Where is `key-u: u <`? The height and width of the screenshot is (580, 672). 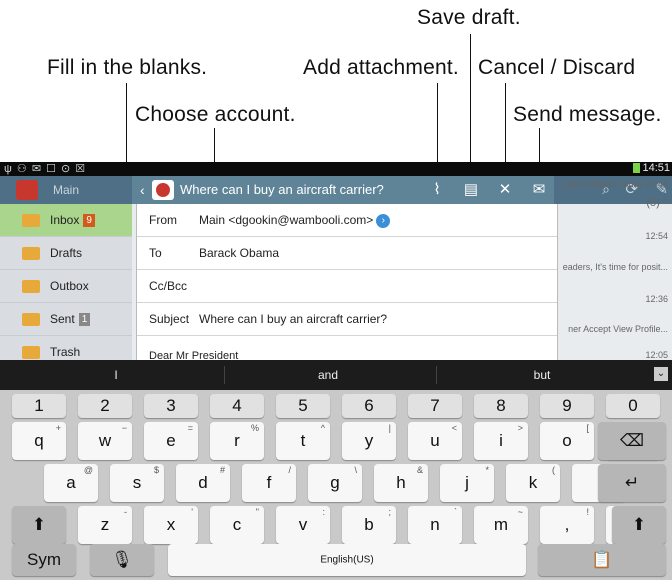
key-u: u < is located at coordinates (435, 441).